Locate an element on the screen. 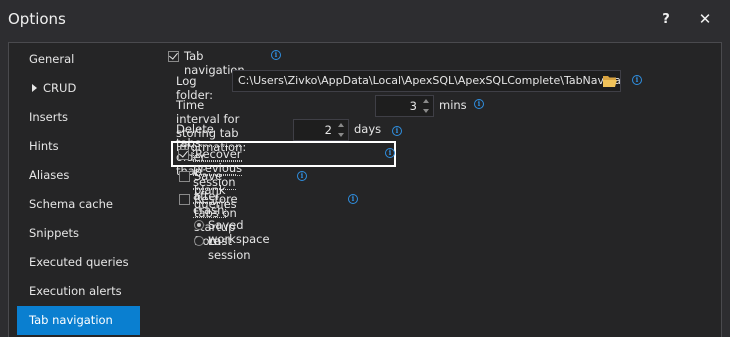 This screenshot has height=337, width=730. sidebar-item-label: Schema cache is located at coordinates (71, 204).